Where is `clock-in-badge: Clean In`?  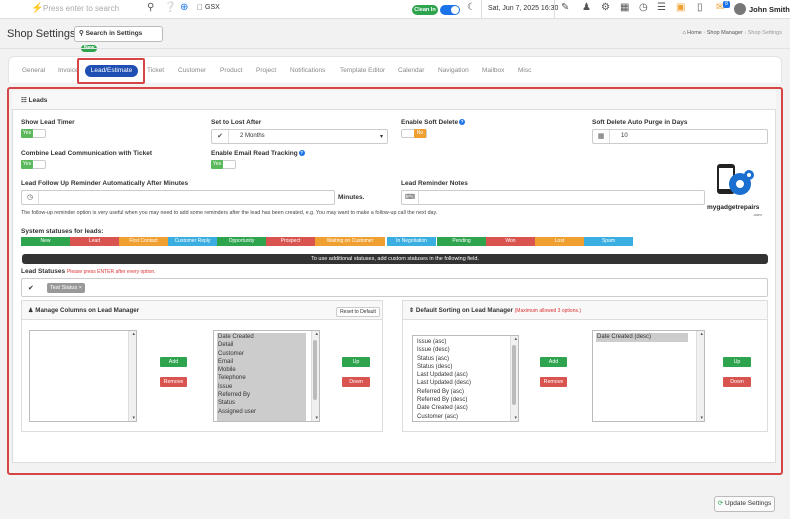
clock-in-badge: Clean In is located at coordinates (425, 10).